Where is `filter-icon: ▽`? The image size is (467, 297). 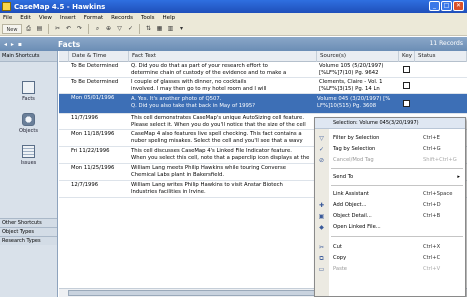 filter-icon: ▽ is located at coordinates (321, 138).